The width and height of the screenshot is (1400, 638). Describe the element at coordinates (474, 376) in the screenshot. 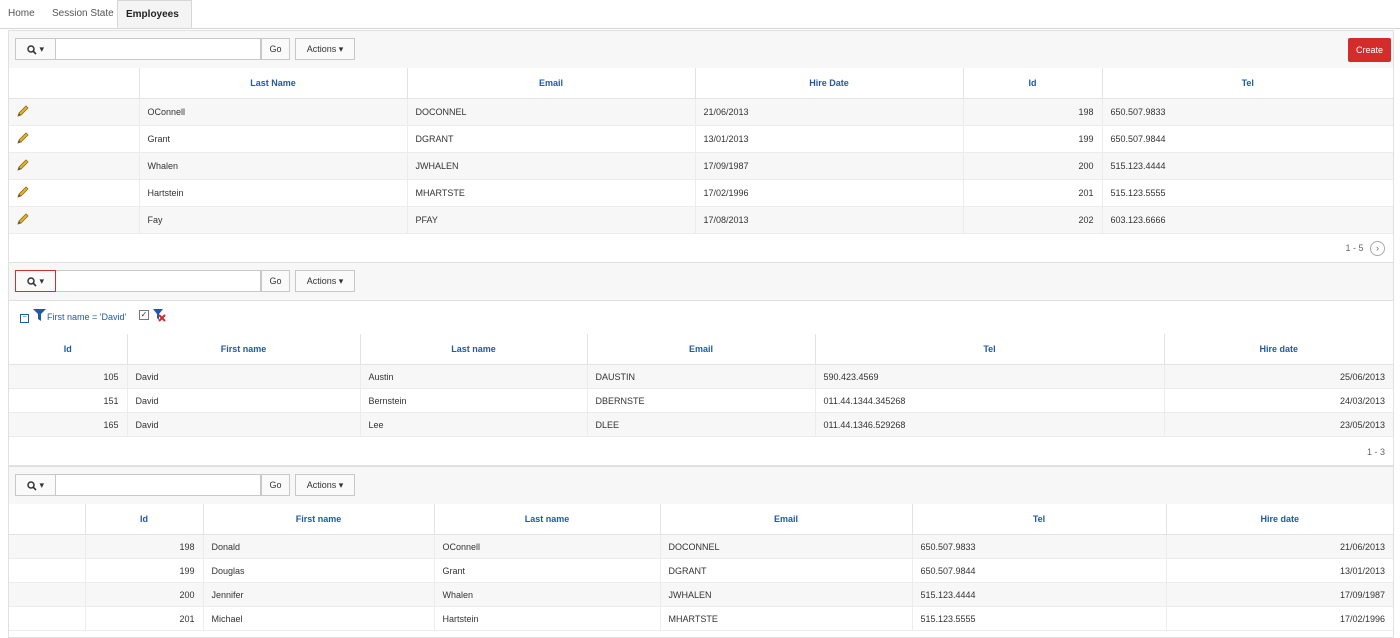

I see `last-name-cell: Austin` at that location.